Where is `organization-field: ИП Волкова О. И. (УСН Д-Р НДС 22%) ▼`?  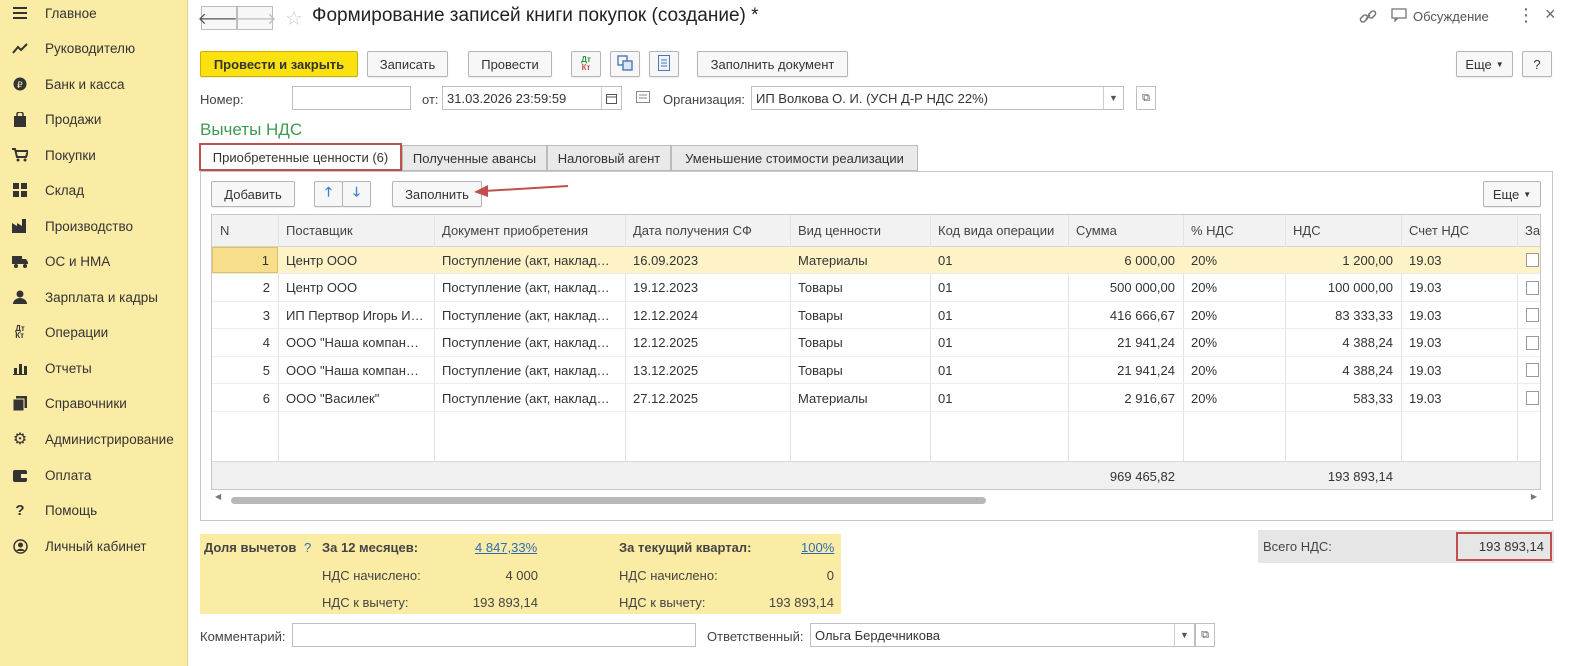
organization-field: ИП Волкова О. И. (УСН Д-Р НДС 22%) ▼ is located at coordinates (937, 98).